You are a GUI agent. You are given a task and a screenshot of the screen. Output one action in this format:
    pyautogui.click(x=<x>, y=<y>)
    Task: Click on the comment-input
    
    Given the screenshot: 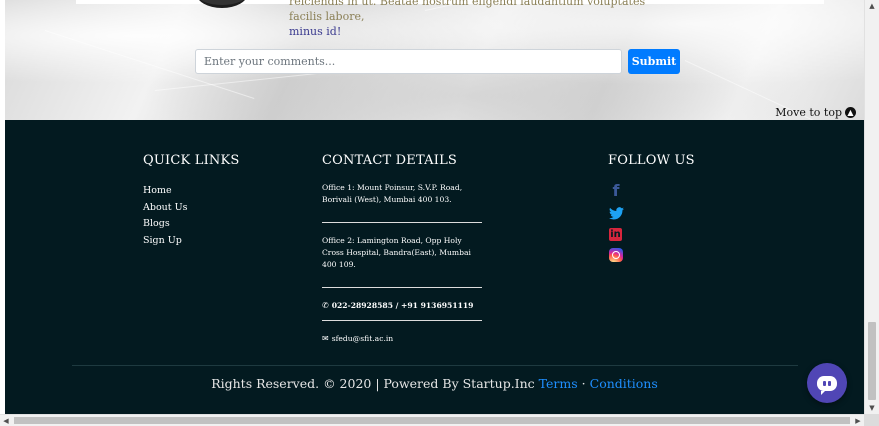 What is the action you would take?
    pyautogui.click(x=408, y=61)
    